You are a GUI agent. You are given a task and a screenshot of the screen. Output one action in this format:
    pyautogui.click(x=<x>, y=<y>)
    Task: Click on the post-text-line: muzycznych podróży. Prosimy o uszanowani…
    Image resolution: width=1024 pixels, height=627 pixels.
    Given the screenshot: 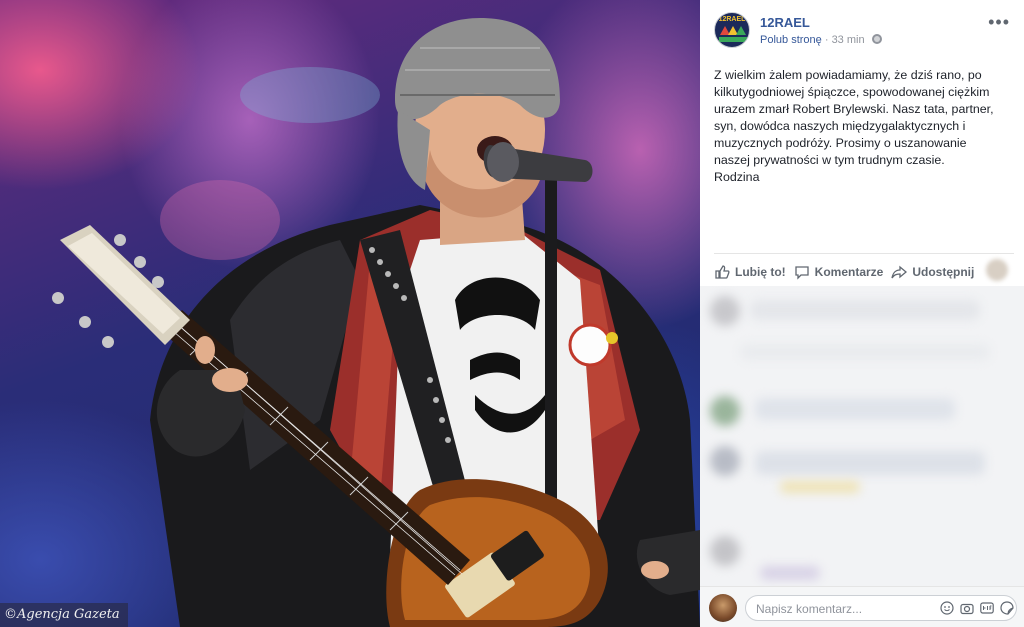 What is the action you would take?
    pyautogui.click(x=840, y=143)
    